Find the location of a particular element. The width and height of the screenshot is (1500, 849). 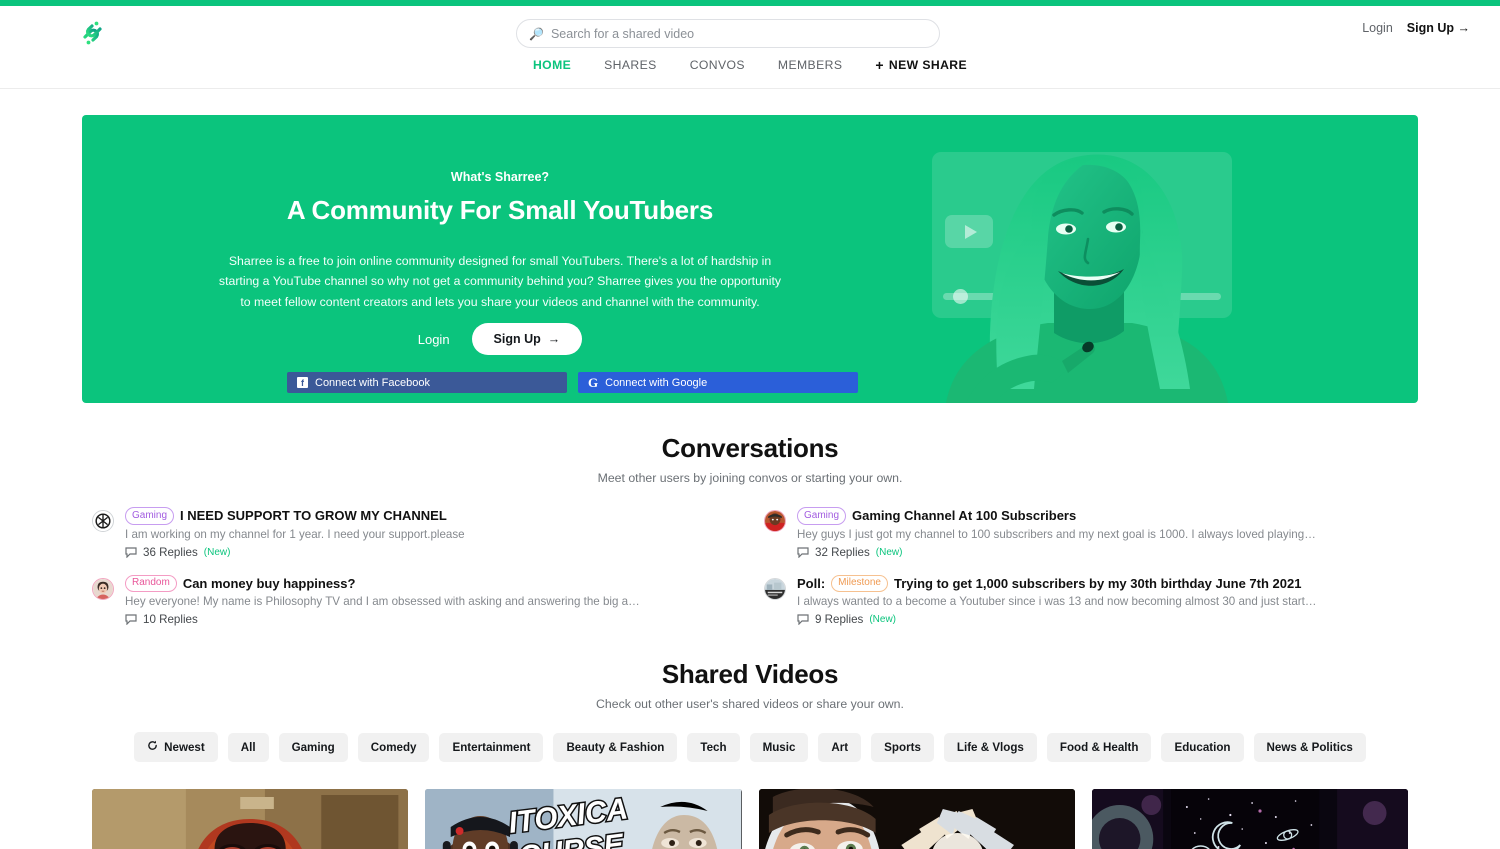

search-icon: 🔎 is located at coordinates (536, 33).